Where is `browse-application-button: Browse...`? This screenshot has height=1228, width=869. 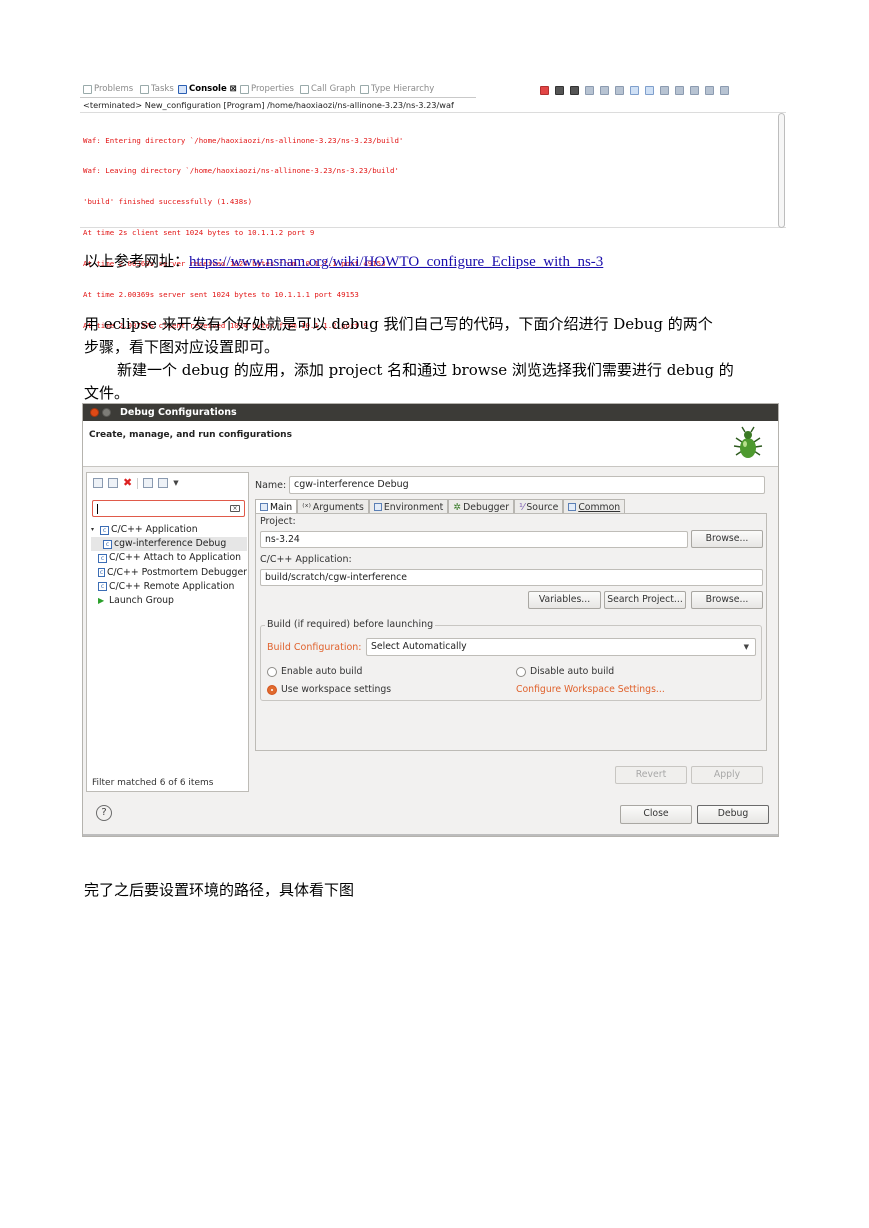 browse-application-button: Browse... is located at coordinates (727, 600).